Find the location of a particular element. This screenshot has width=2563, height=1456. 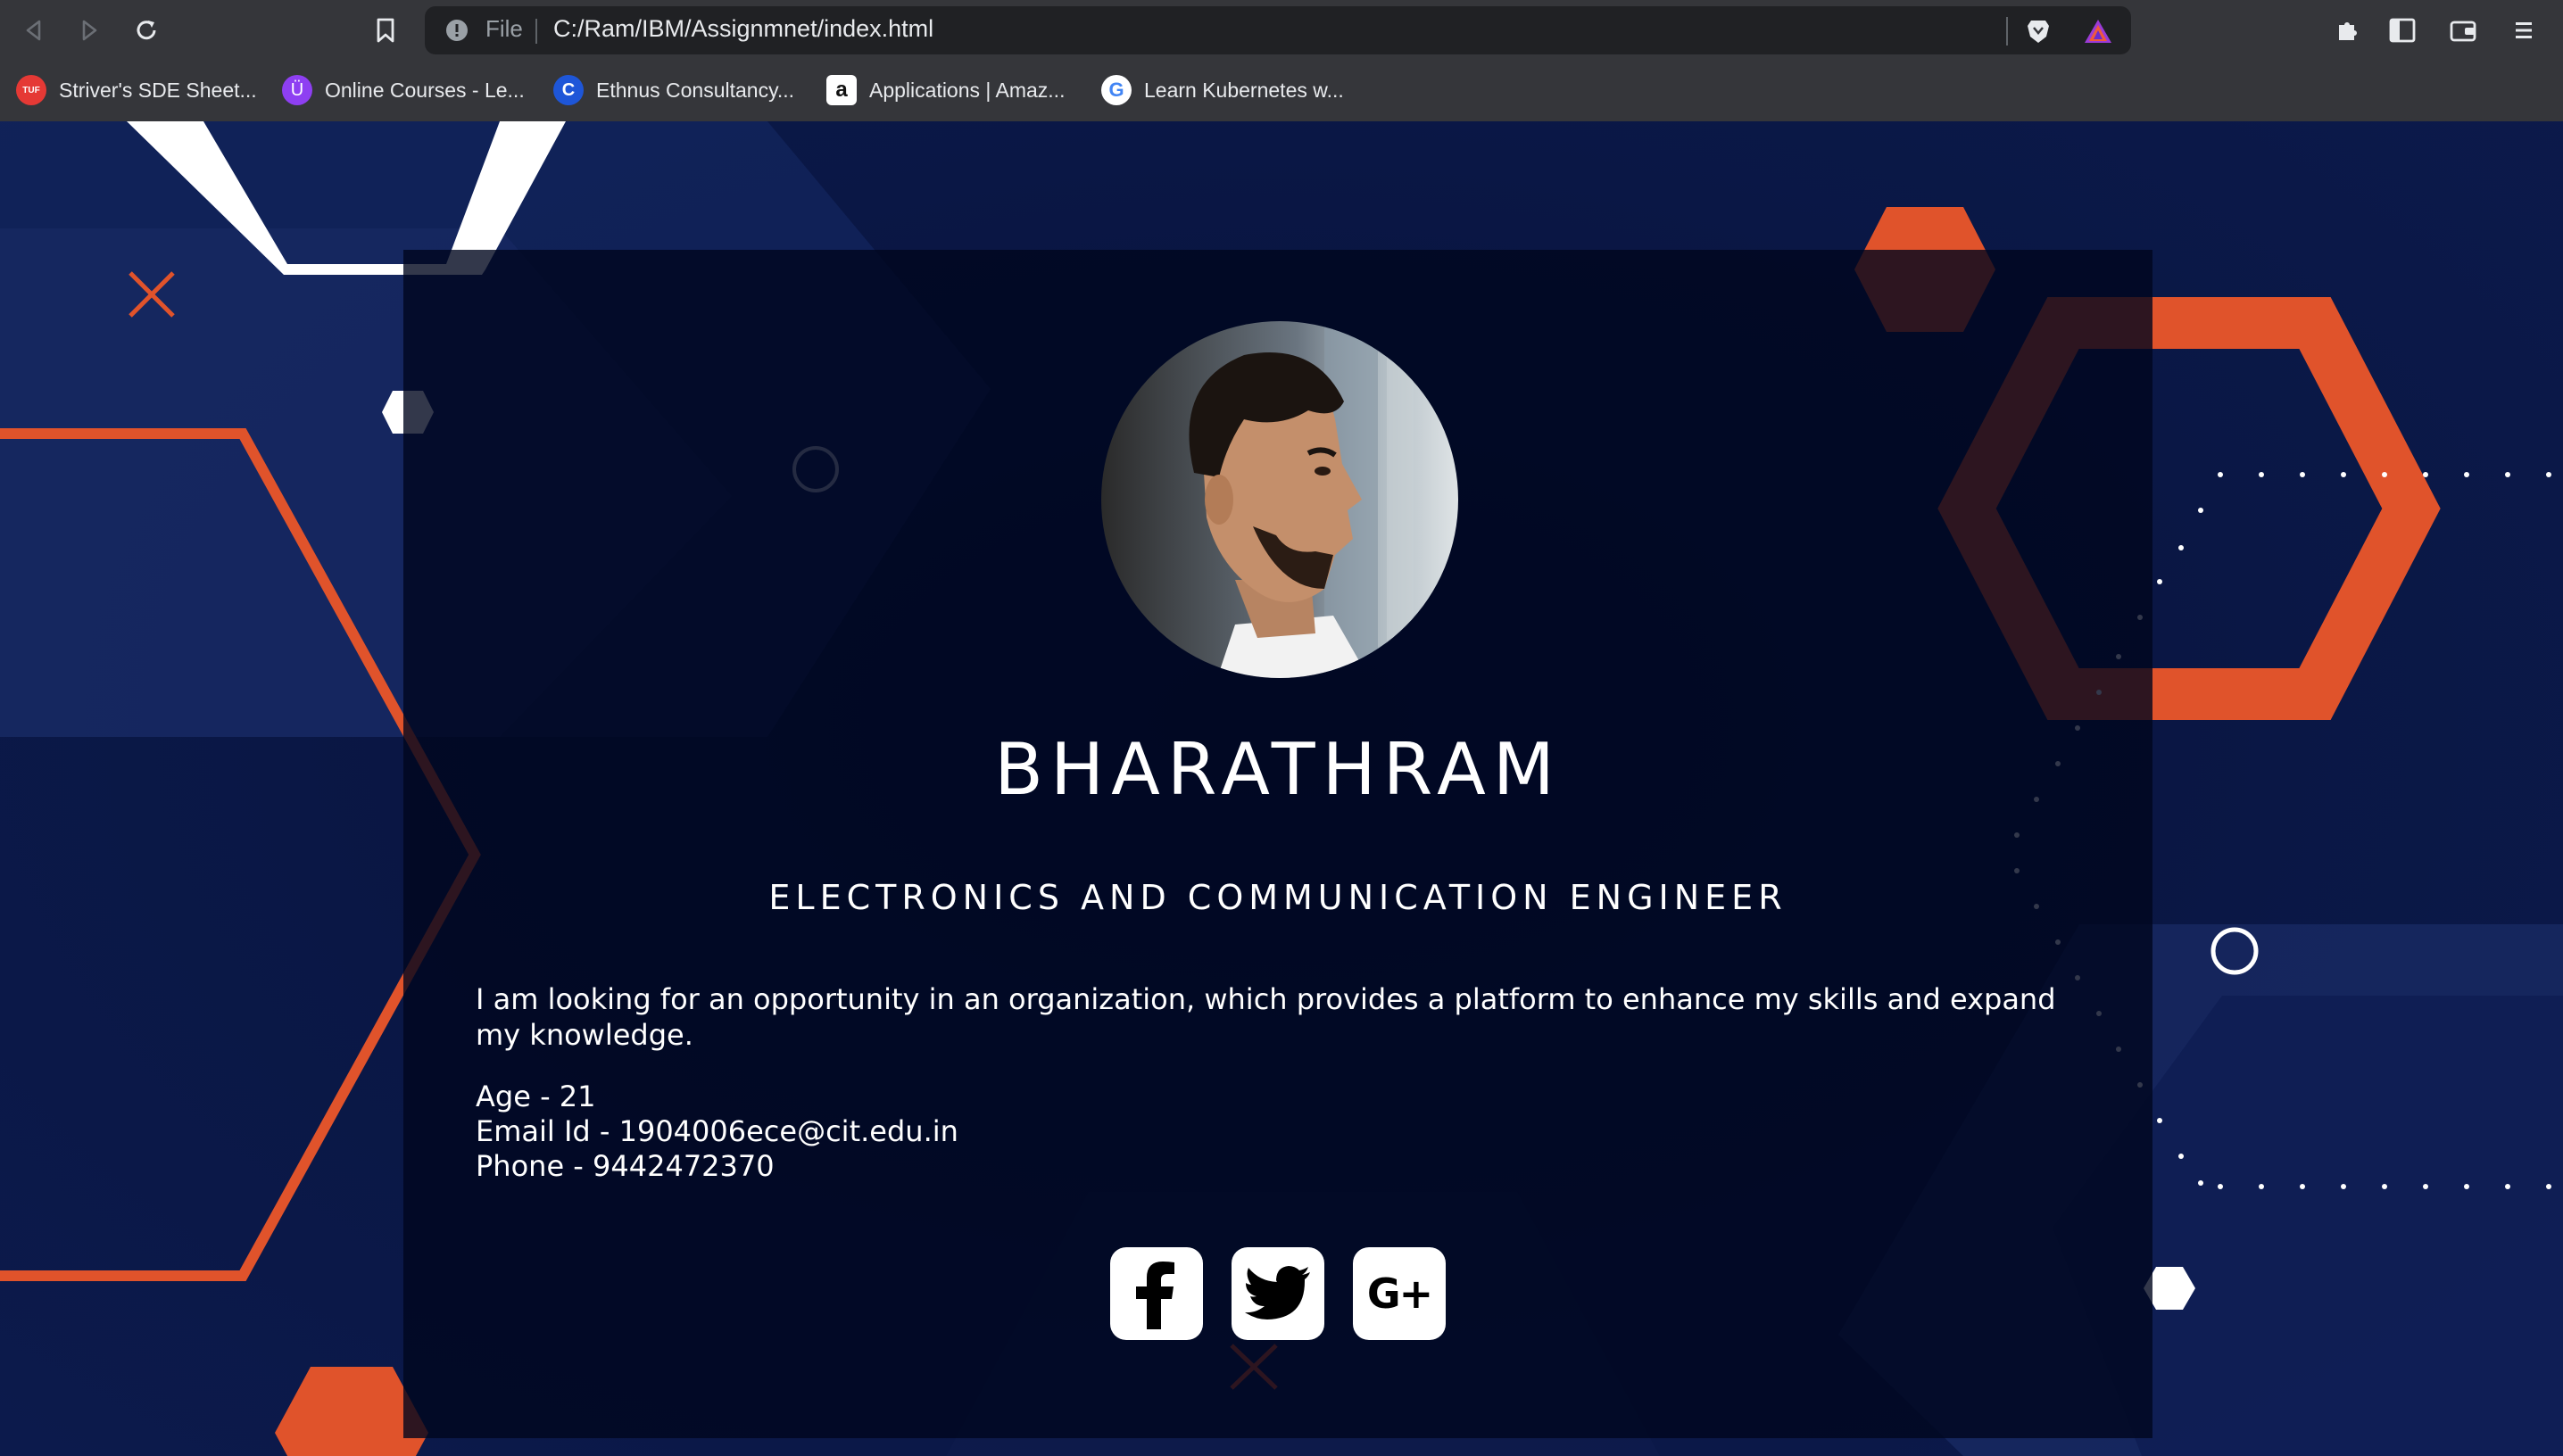

wallet-button is located at coordinates (2463, 30).